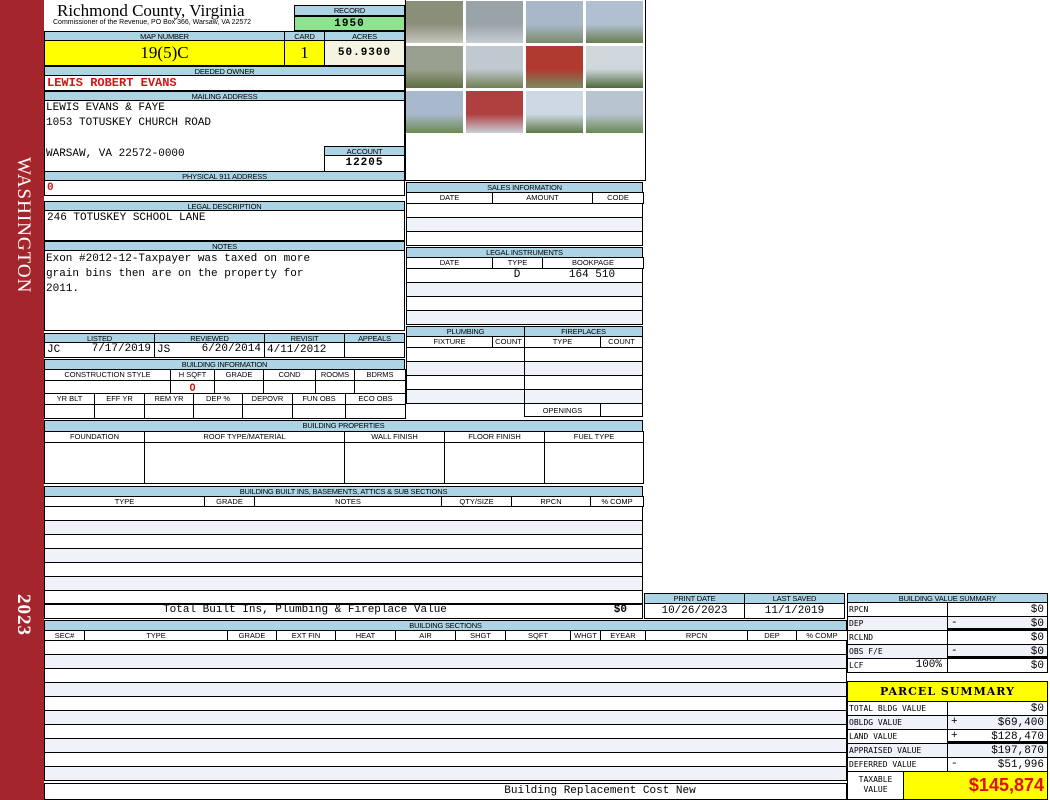 Image resolution: width=1050 pixels, height=800 pixels. Describe the element at coordinates (897, 637) in the screenshot. I see `bvs-label: RCLND` at that location.